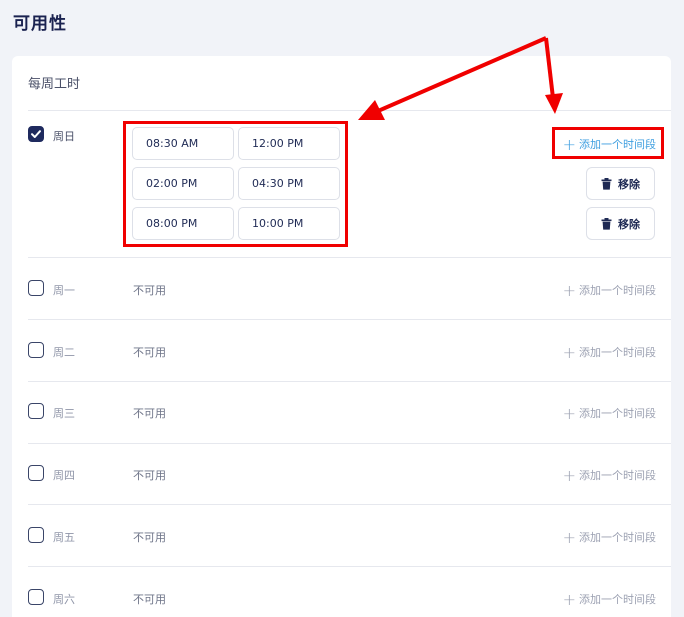 The width and height of the screenshot is (684, 617). What do you see at coordinates (36, 535) in the screenshot?
I see `checkbox-friday` at bounding box center [36, 535].